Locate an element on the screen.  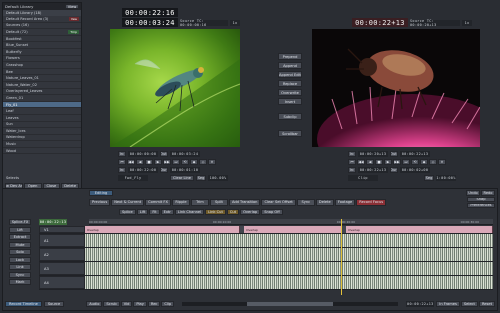
library-item: Sun is located at coordinates (42, 125).